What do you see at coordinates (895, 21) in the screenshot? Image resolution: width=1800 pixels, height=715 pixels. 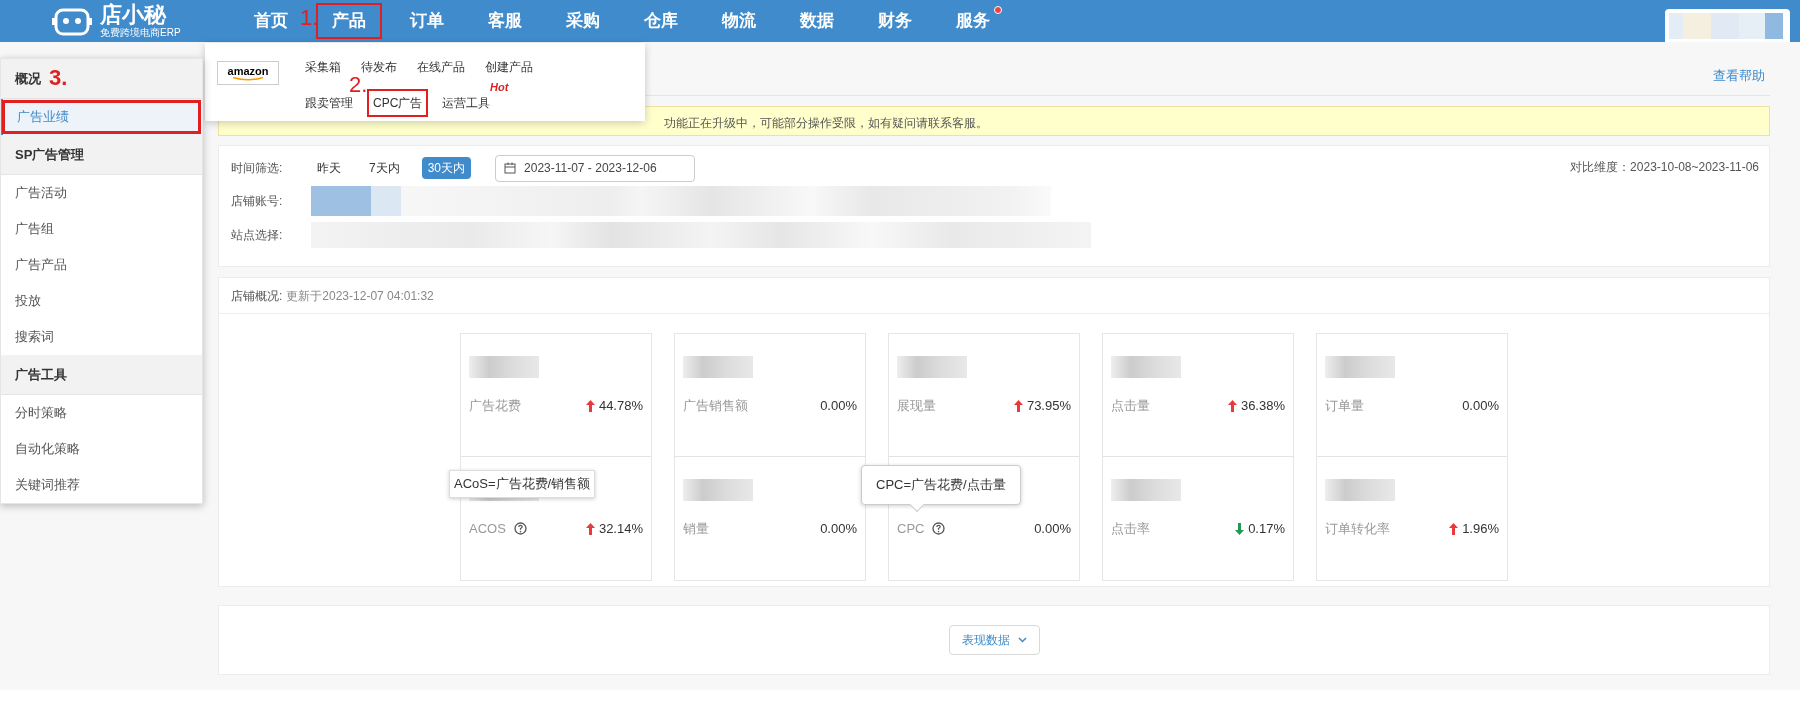 I see `nav-tab: 财务` at bounding box center [895, 21].